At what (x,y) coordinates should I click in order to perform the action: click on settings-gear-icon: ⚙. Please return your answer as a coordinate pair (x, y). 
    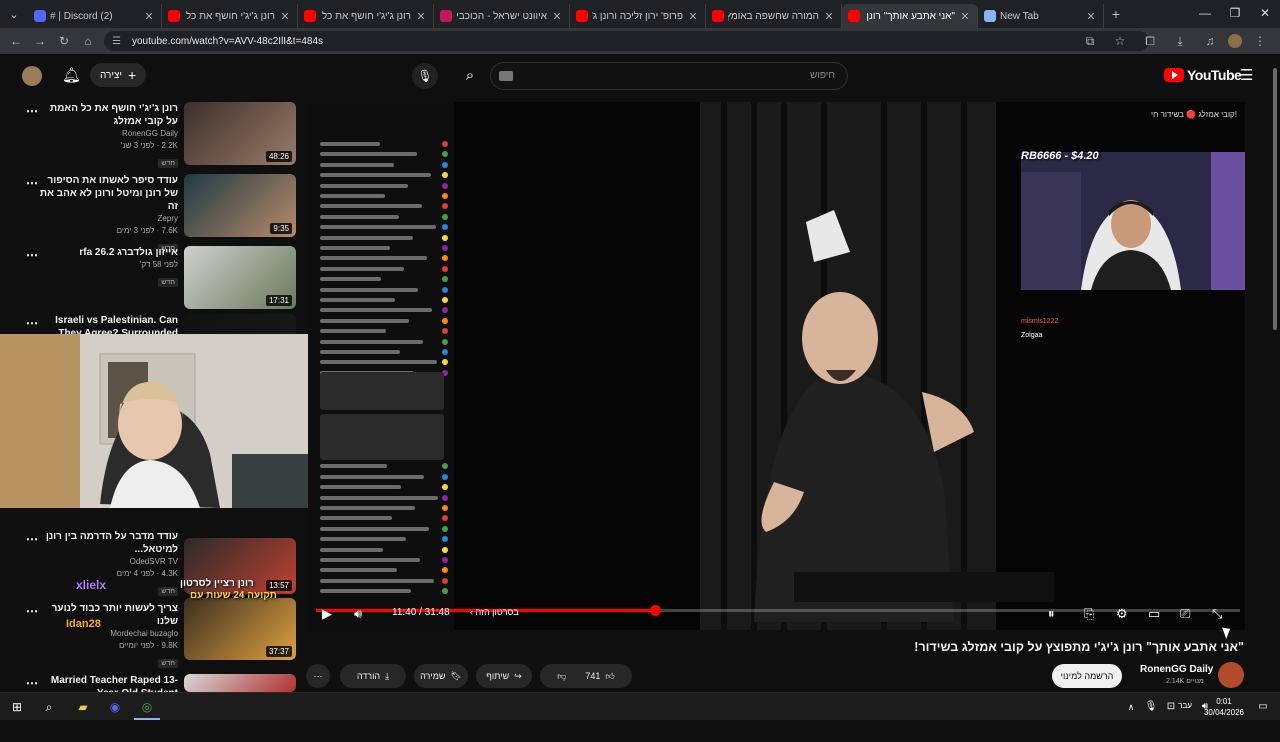
    Looking at the image, I should click on (1122, 614).